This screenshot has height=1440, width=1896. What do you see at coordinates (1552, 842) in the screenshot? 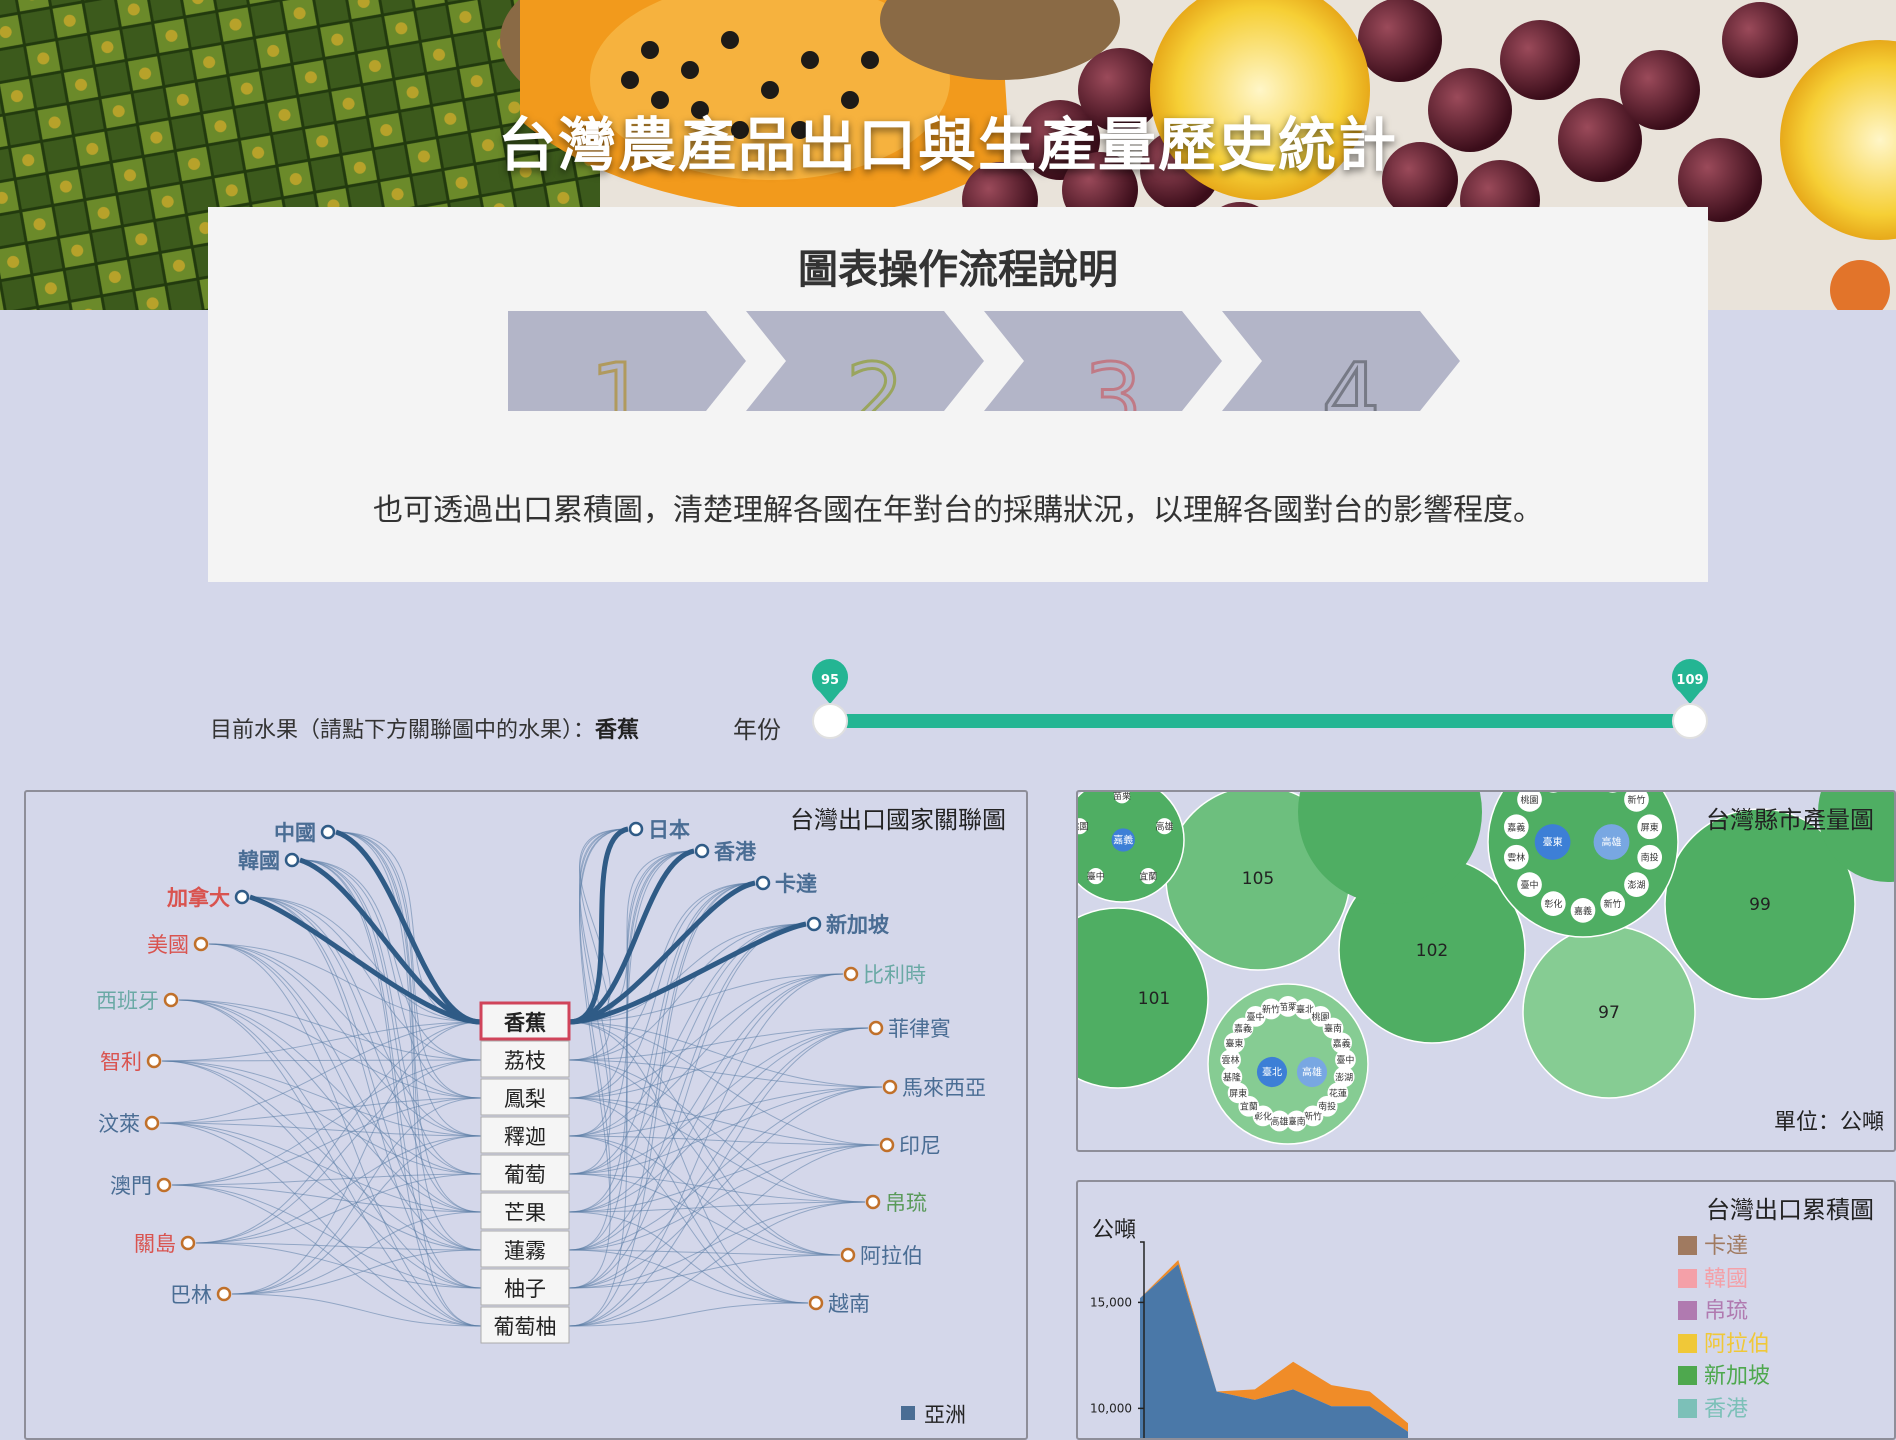
I see `county-bubble: 臺東` at bounding box center [1552, 842].